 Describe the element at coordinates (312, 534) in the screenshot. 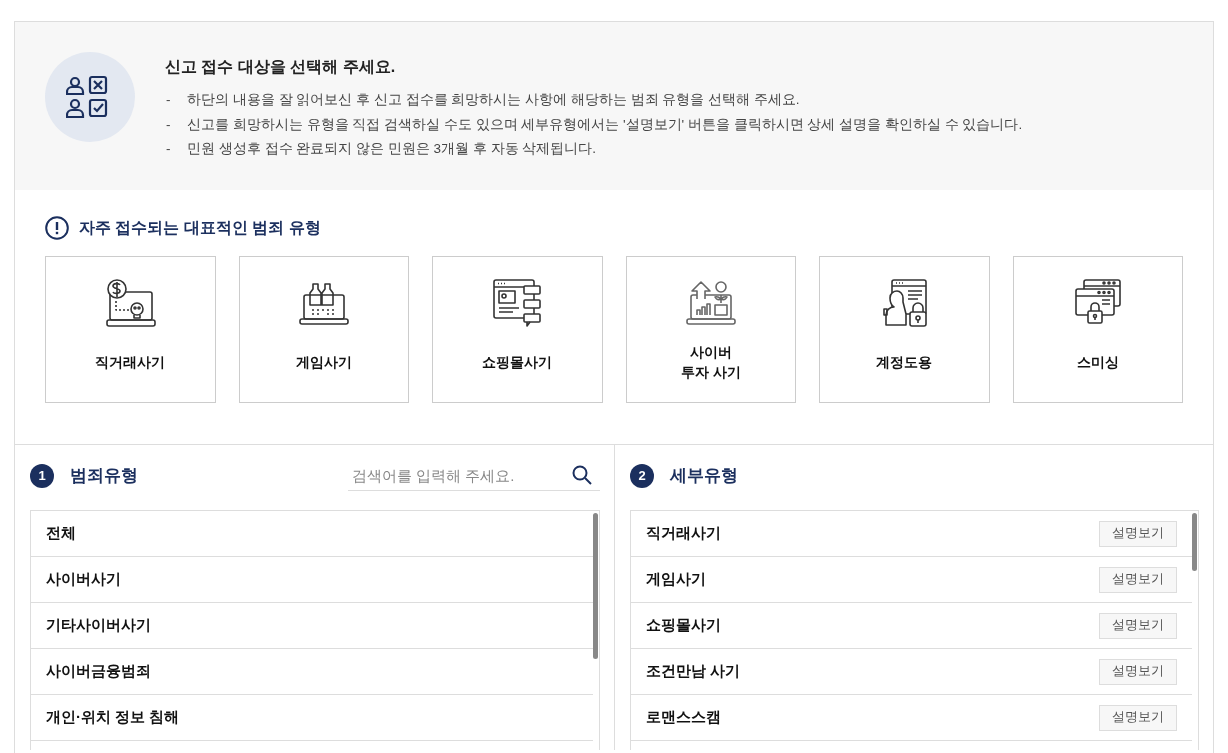

I see `list-item: 전체` at that location.